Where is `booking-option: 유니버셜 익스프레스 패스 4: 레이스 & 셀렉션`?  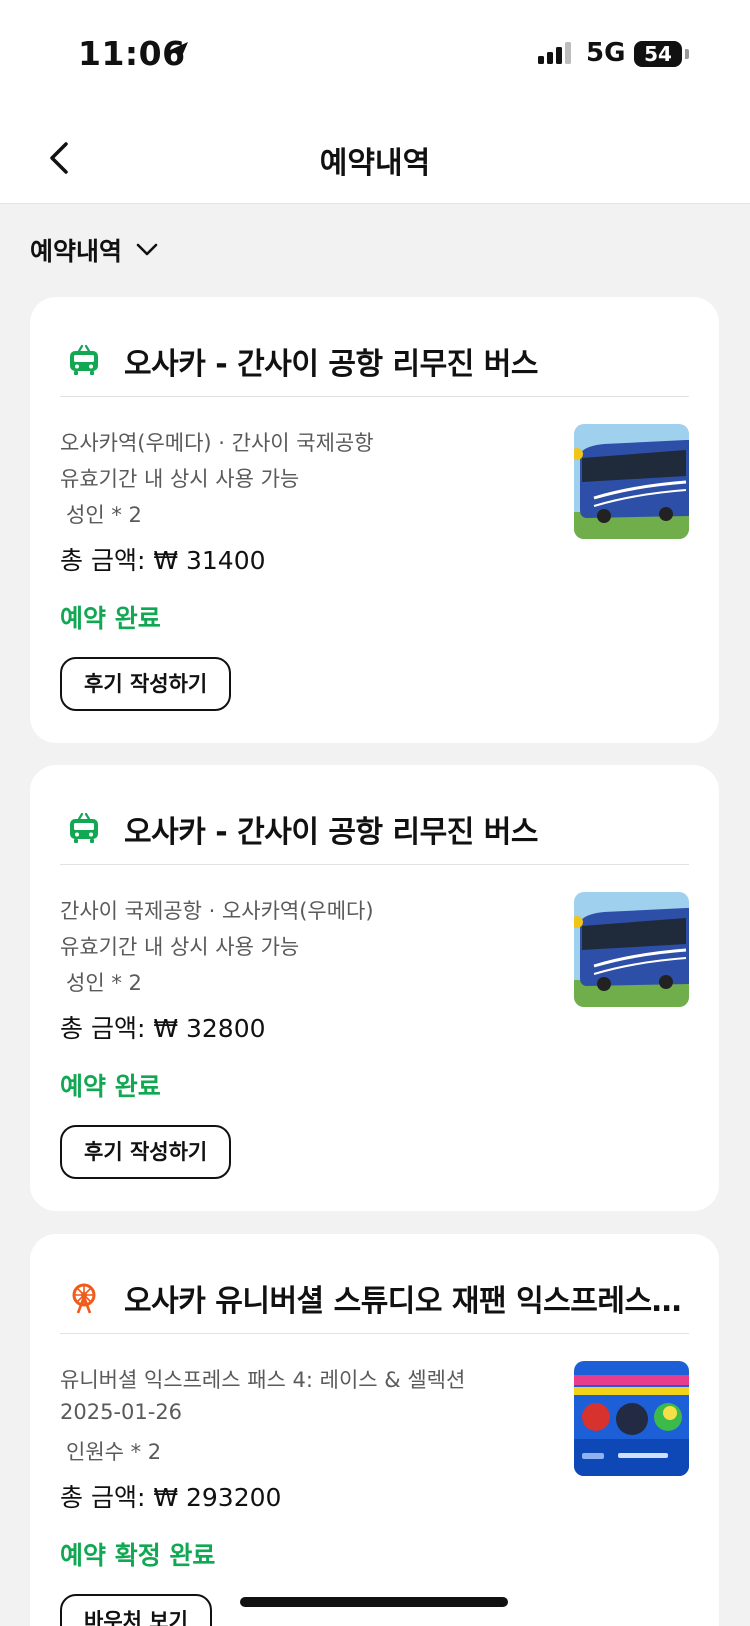
booking-option: 유니버셜 익스프레스 패스 4: 레이스 & 셀렉션 is located at coordinates (263, 1380).